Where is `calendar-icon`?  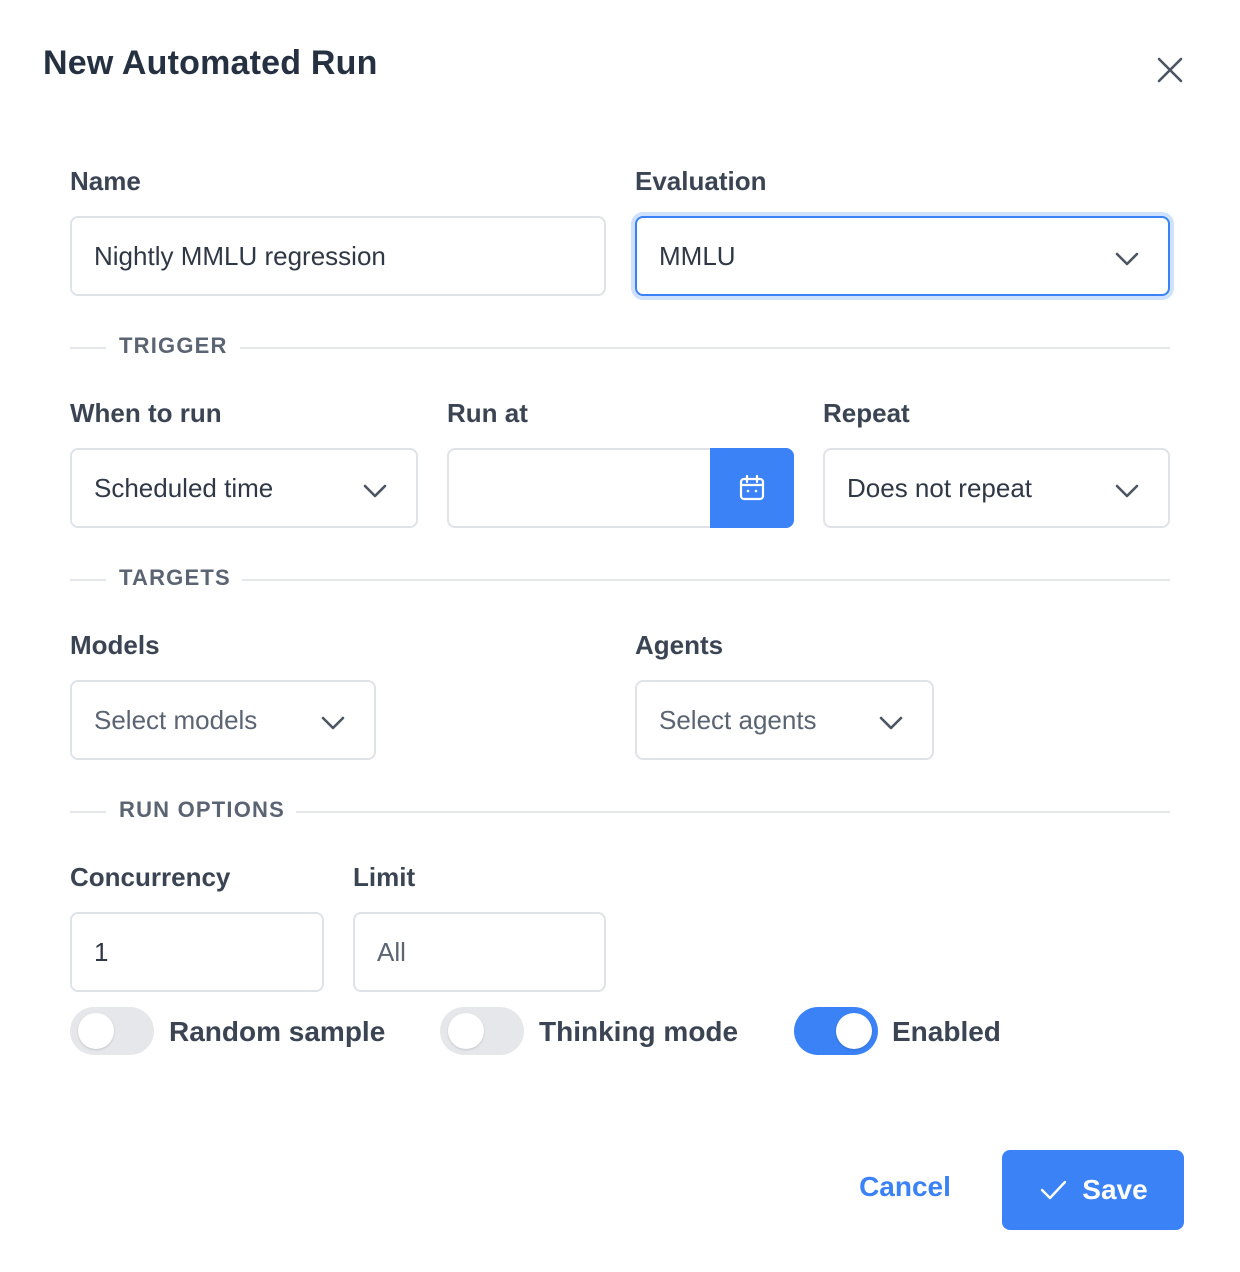 calendar-icon is located at coordinates (752, 487).